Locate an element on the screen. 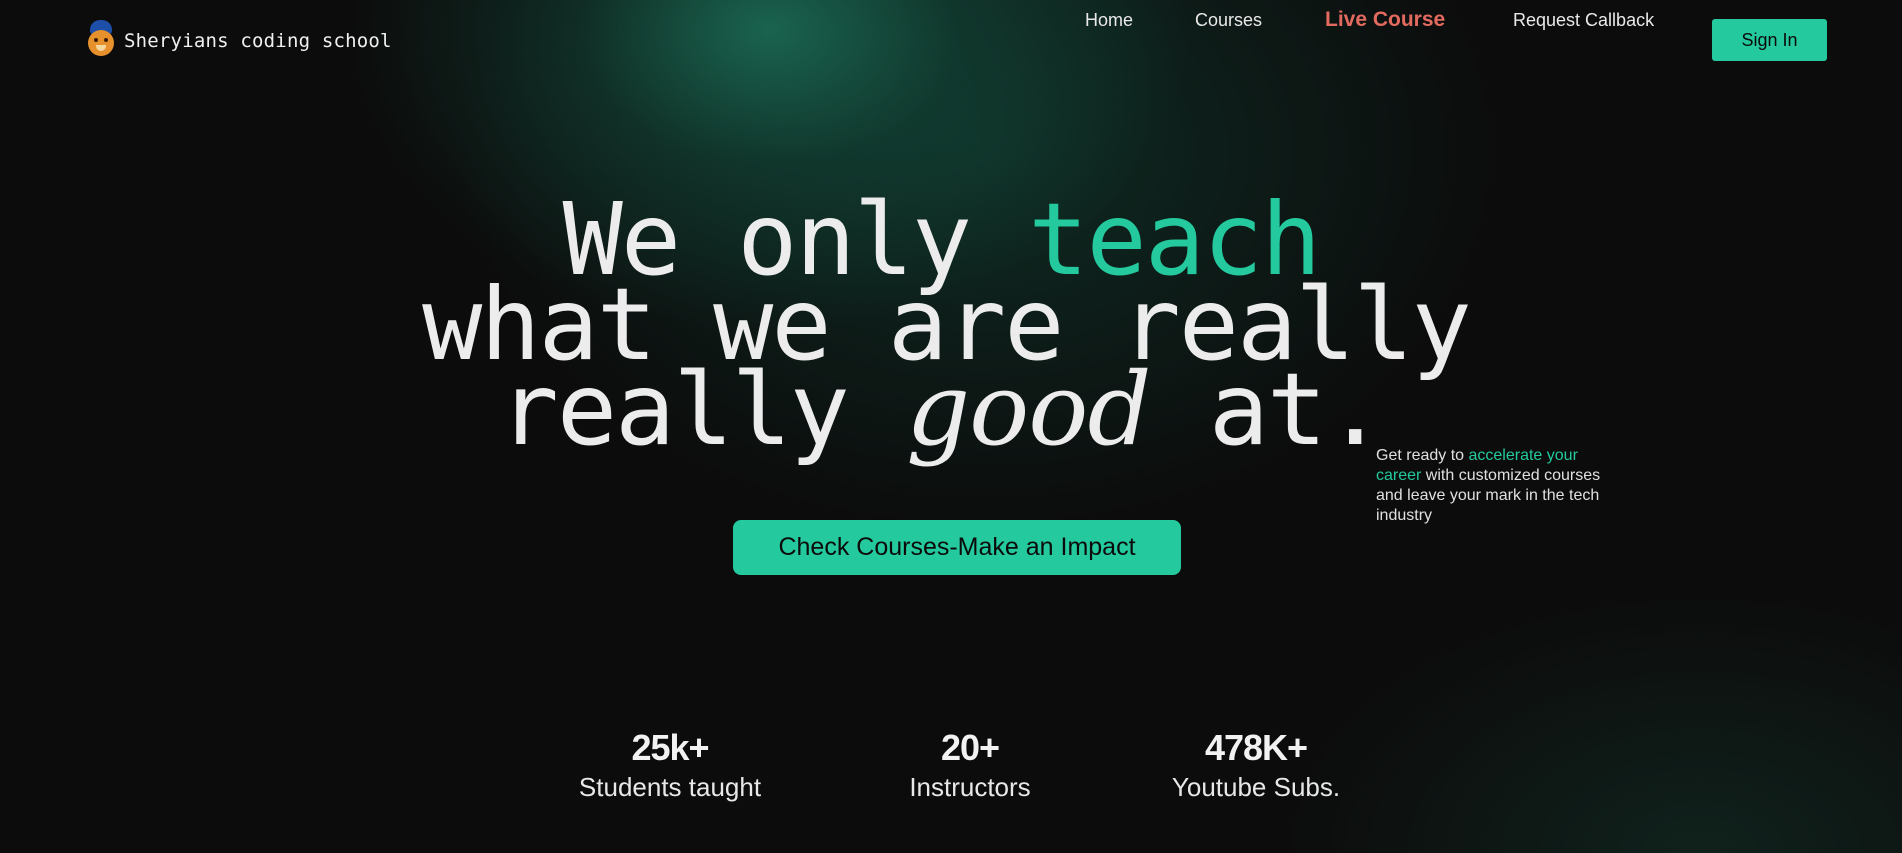 Image resolution: width=1902 pixels, height=853 pixels. nav-live-course-link: Live Course is located at coordinates (1385, 20).